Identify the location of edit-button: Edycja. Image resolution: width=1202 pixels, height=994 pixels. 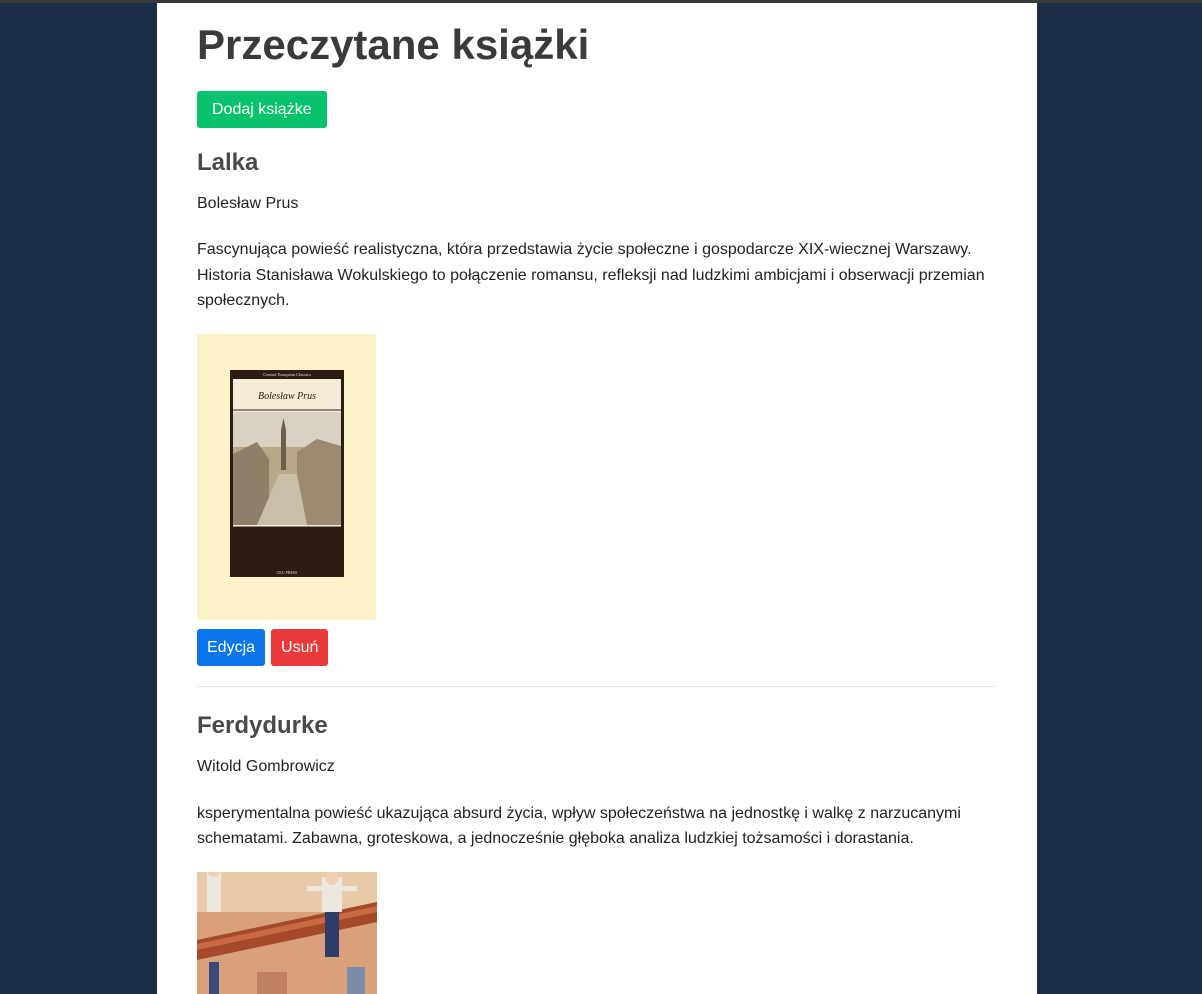
(231, 647).